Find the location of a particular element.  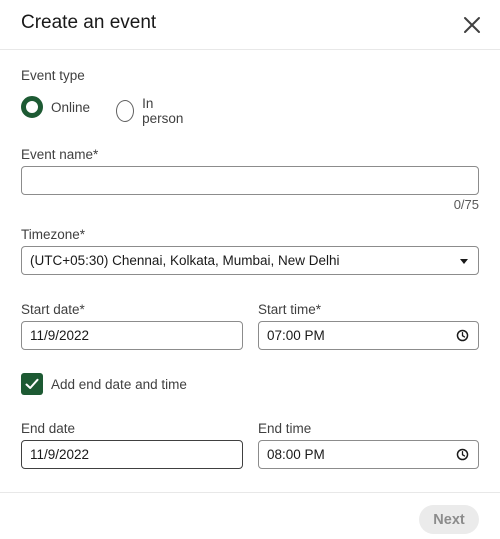

caret-down-icon is located at coordinates (464, 261).